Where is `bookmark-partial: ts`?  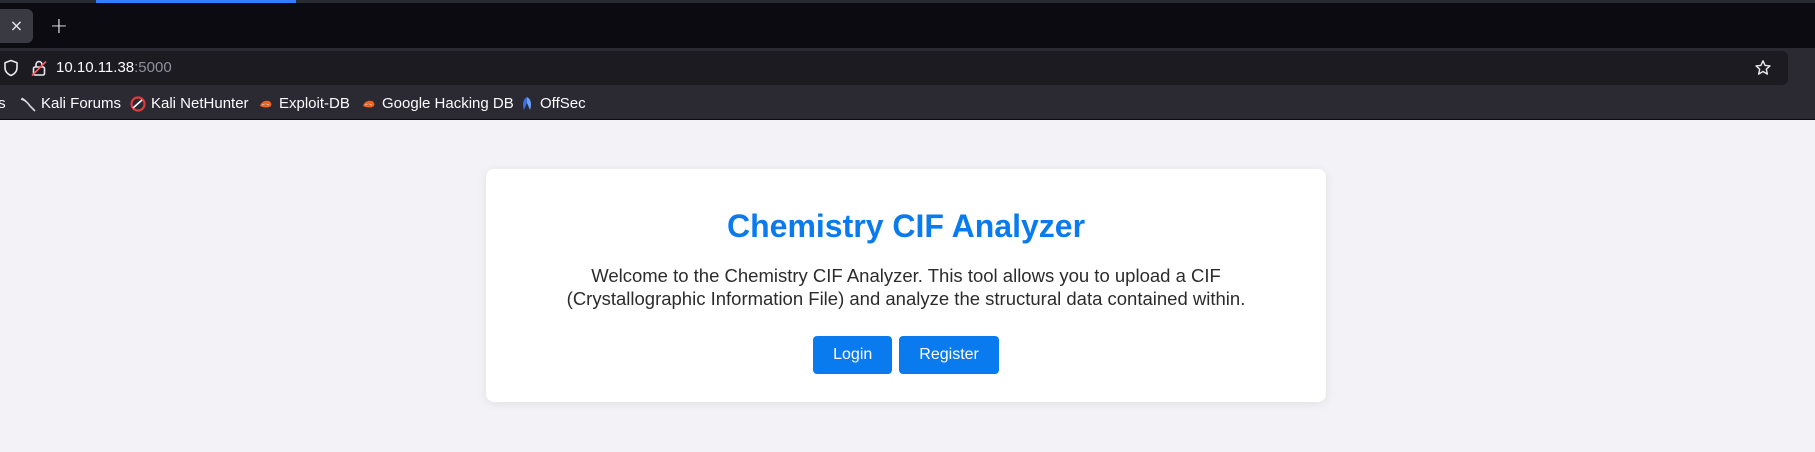
bookmark-partial: ts is located at coordinates (3, 103).